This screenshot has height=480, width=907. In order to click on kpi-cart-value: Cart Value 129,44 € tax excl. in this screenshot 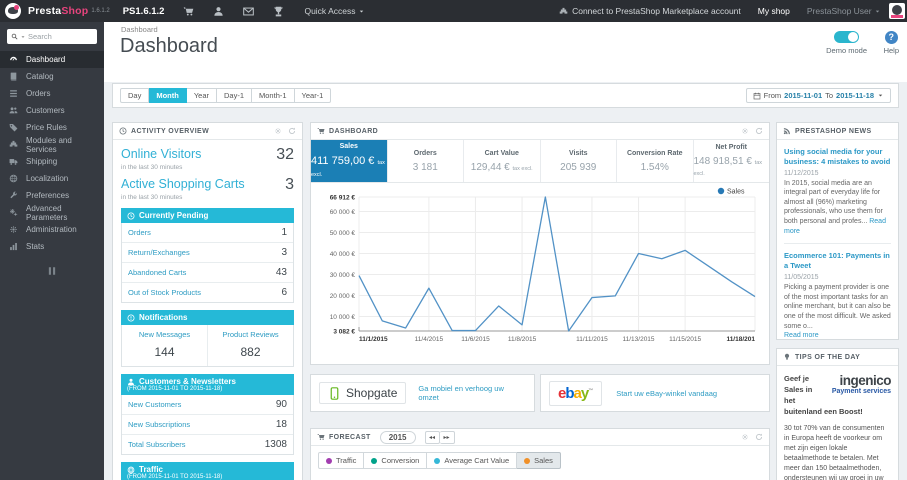, I will do `click(502, 161)`.